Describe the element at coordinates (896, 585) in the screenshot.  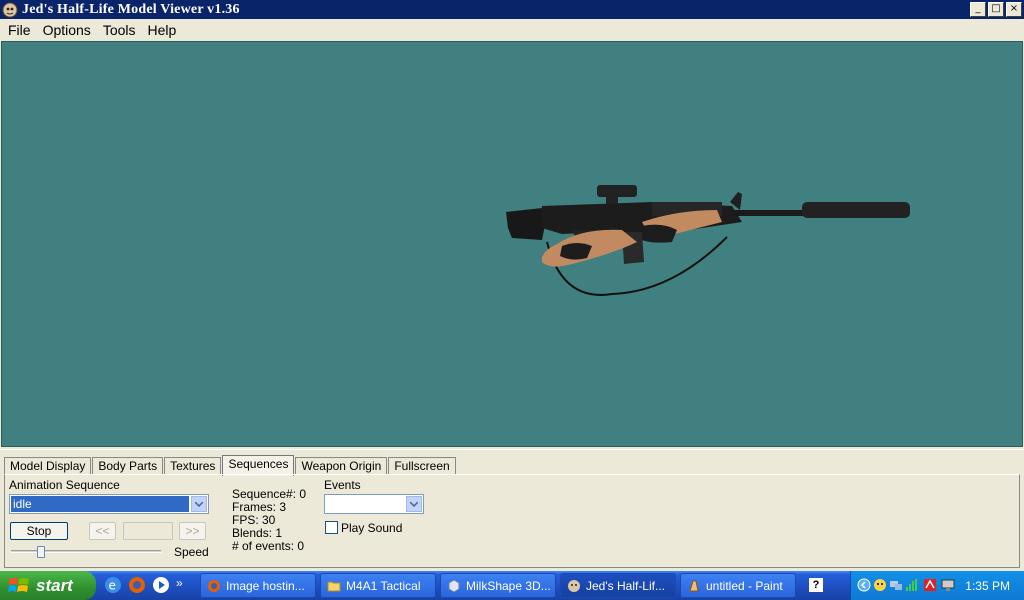
I see `network-icon` at that location.